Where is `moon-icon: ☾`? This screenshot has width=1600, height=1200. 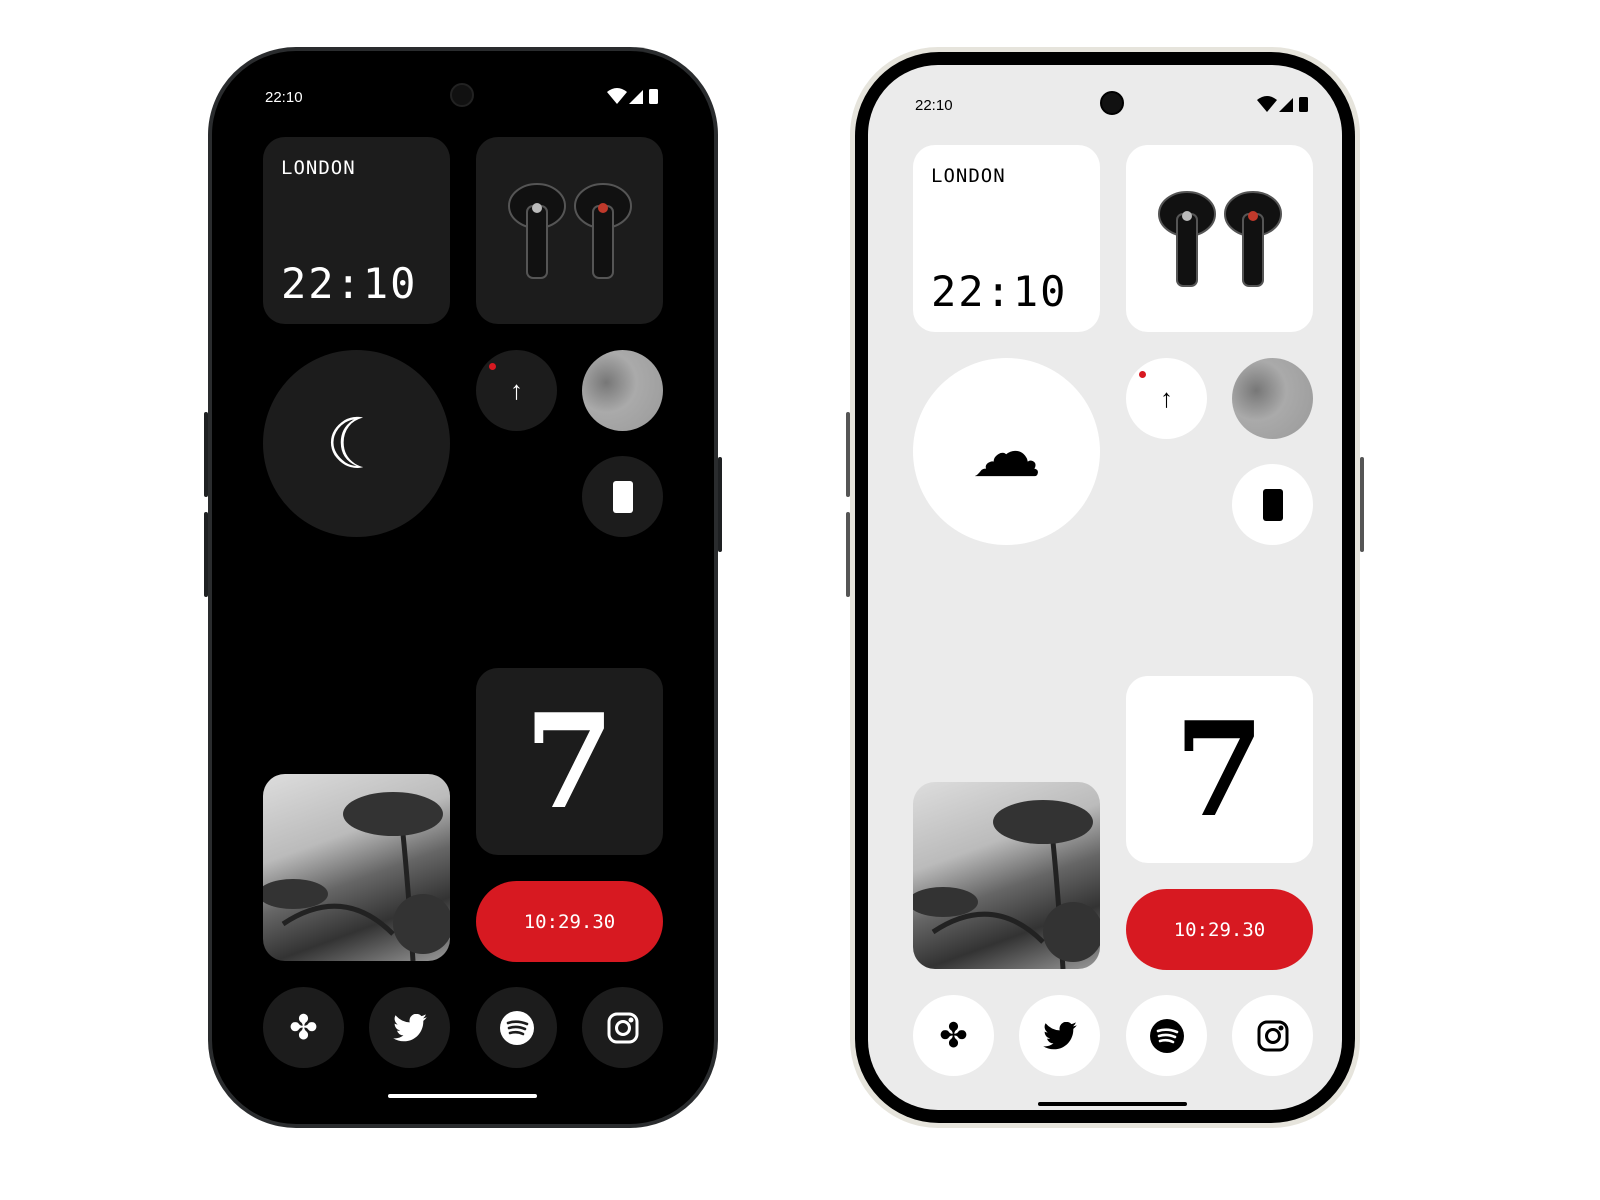 moon-icon: ☾ is located at coordinates (356, 443).